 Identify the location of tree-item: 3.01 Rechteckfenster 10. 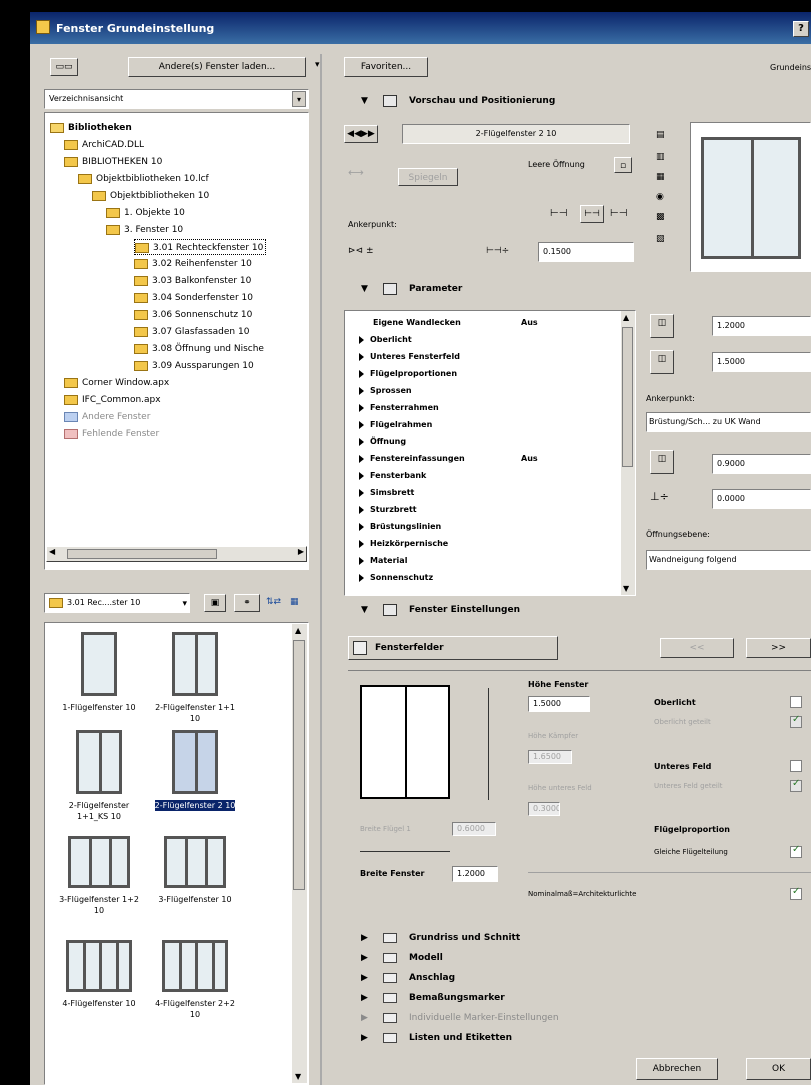
(200, 247).